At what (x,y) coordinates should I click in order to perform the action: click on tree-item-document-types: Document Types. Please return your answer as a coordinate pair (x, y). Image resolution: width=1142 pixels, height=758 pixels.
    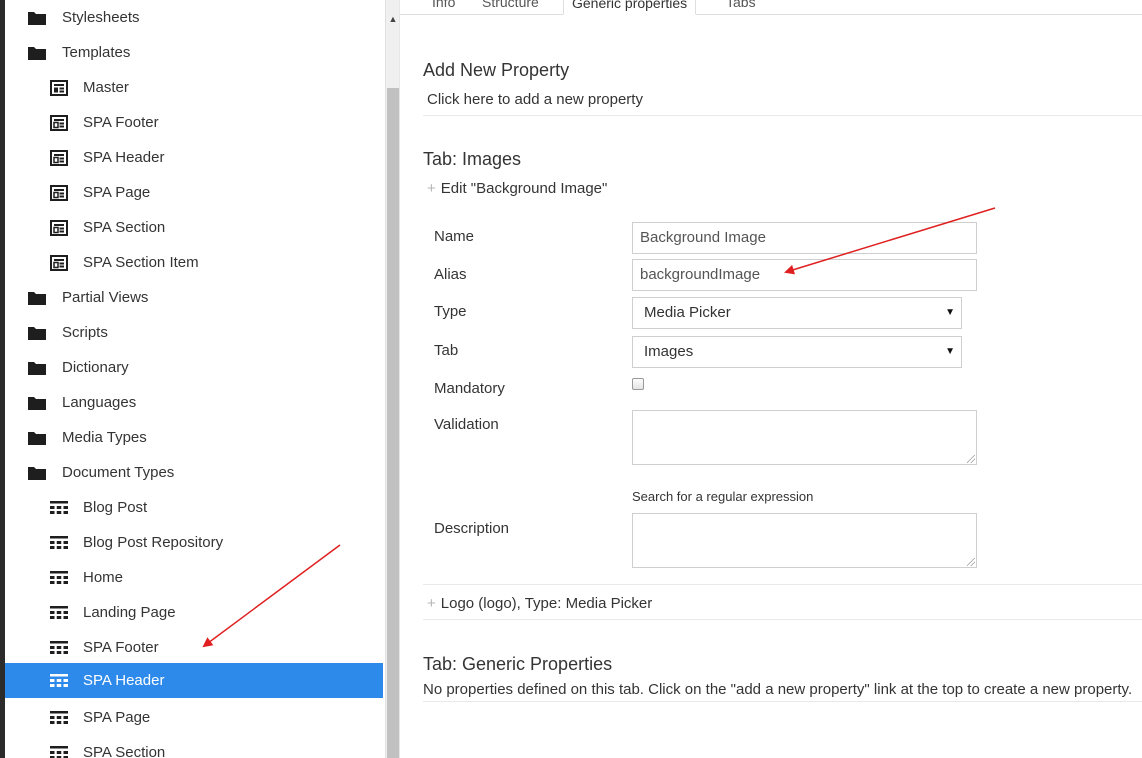
    Looking at the image, I should click on (194, 472).